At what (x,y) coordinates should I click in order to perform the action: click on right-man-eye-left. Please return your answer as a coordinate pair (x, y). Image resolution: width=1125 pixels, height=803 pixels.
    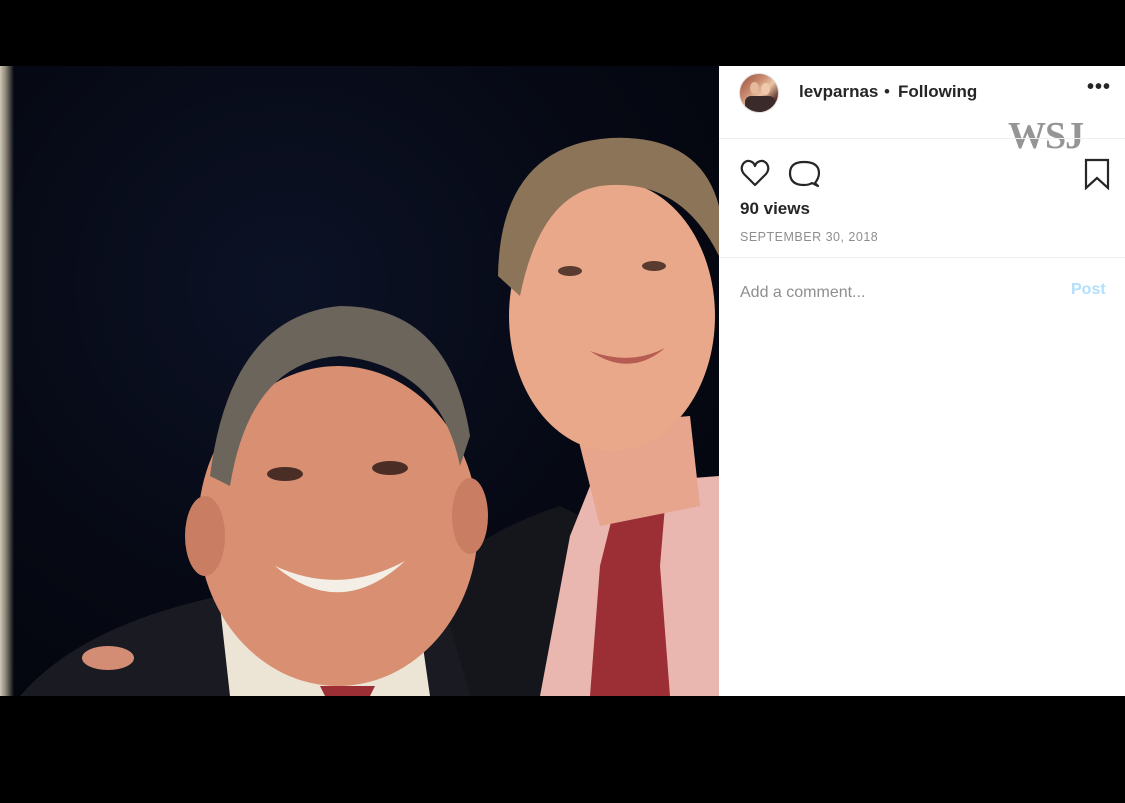
    Looking at the image, I should click on (570, 271).